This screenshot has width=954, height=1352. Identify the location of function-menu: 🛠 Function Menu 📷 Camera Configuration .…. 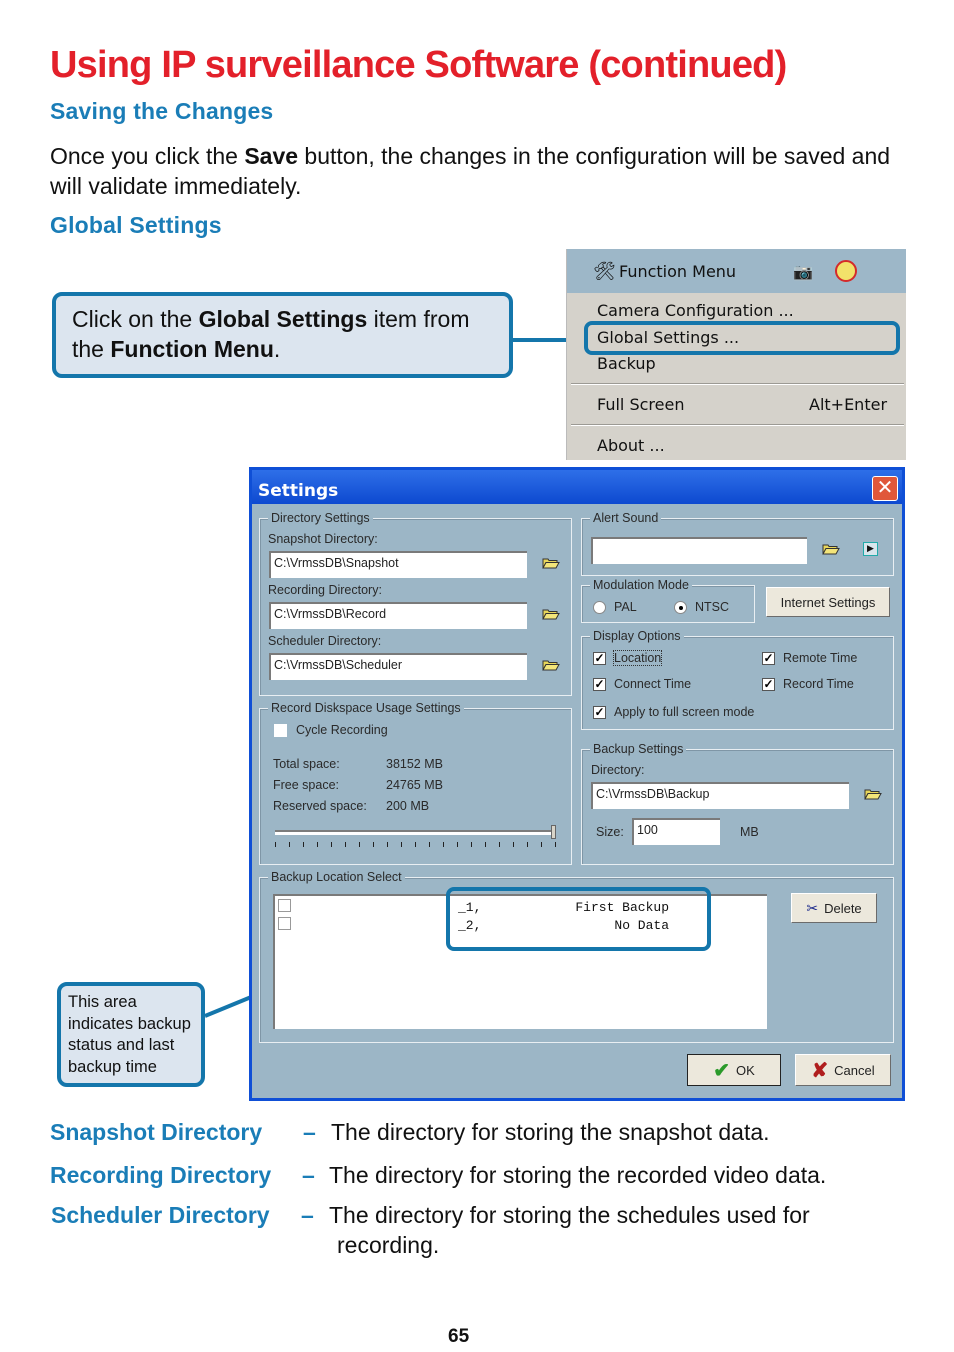
(736, 354).